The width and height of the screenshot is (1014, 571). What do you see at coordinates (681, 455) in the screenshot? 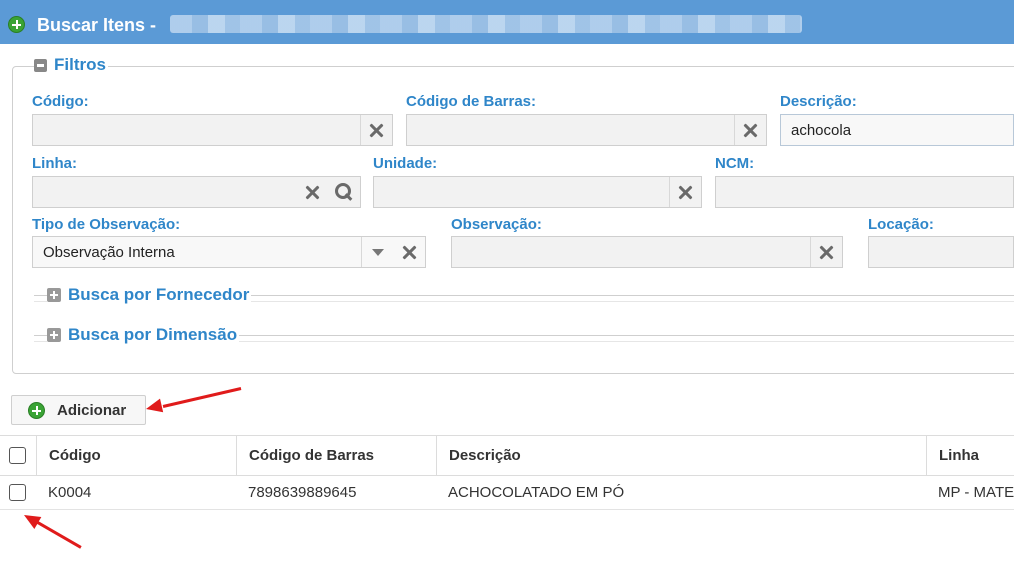
I see `column-header-descricao: Descrição` at bounding box center [681, 455].